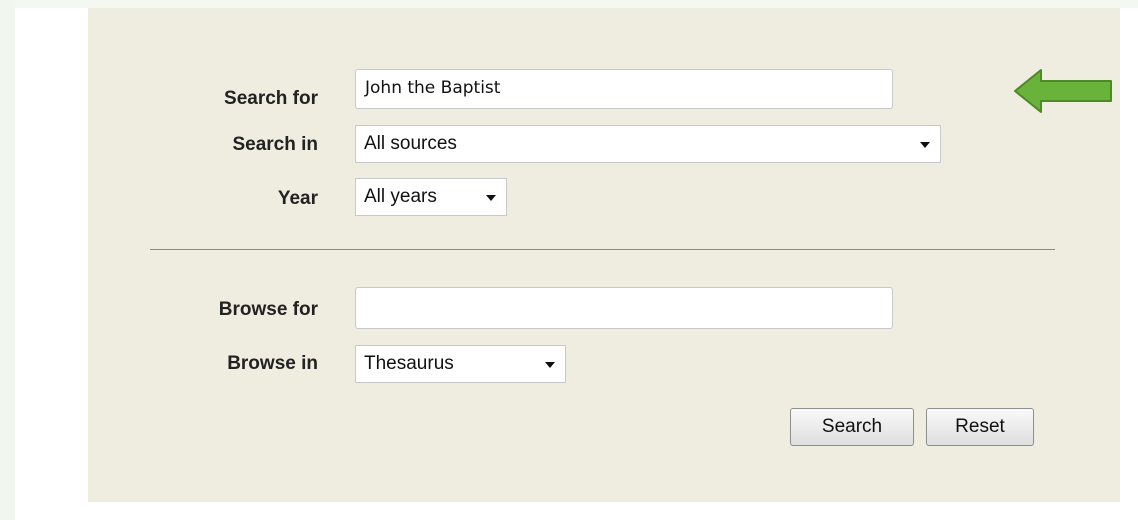  Describe the element at coordinates (272, 363) in the screenshot. I see `browse-in-label: Browse in` at that location.